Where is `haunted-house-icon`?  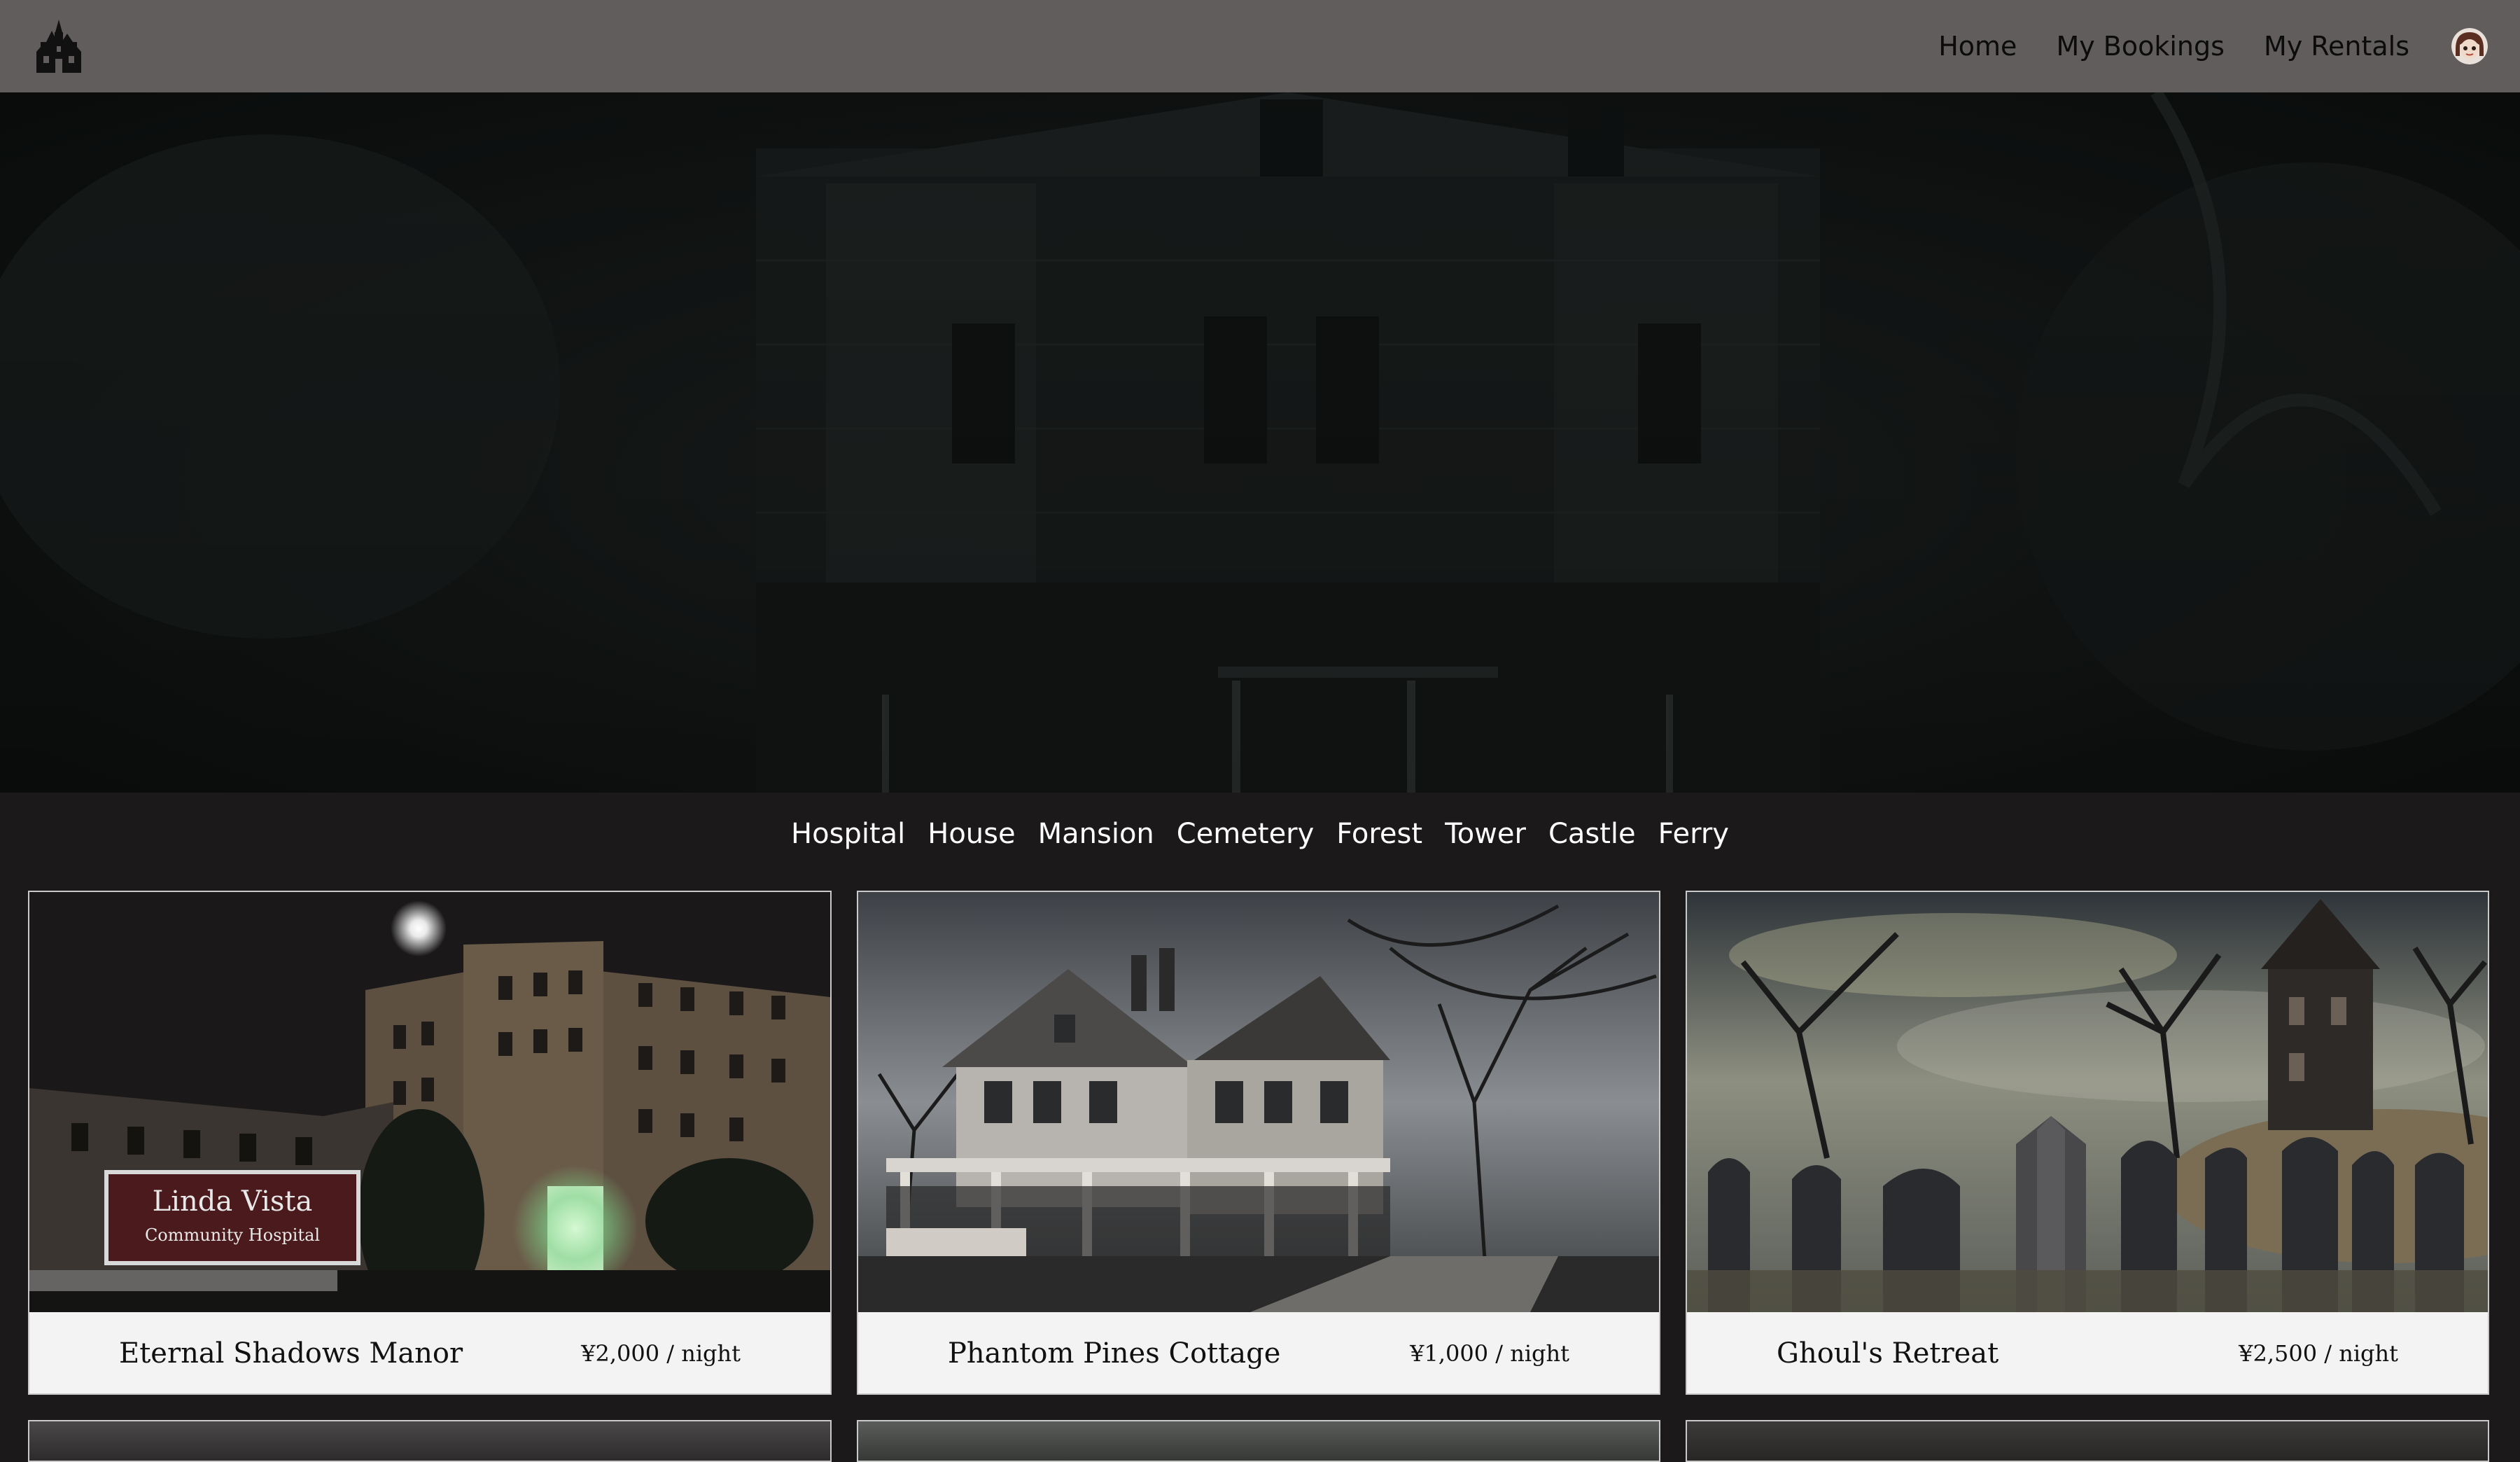
haunted-house-icon is located at coordinates (59, 46).